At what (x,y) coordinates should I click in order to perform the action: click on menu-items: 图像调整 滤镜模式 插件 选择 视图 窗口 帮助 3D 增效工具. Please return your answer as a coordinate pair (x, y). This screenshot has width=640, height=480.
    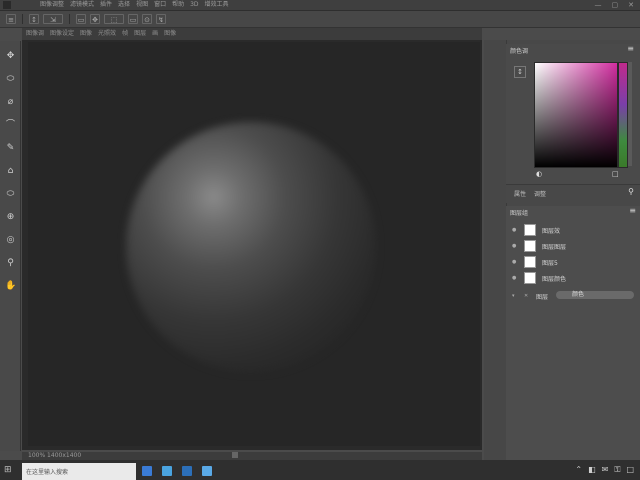
    Looking at the image, I should click on (134, 5).